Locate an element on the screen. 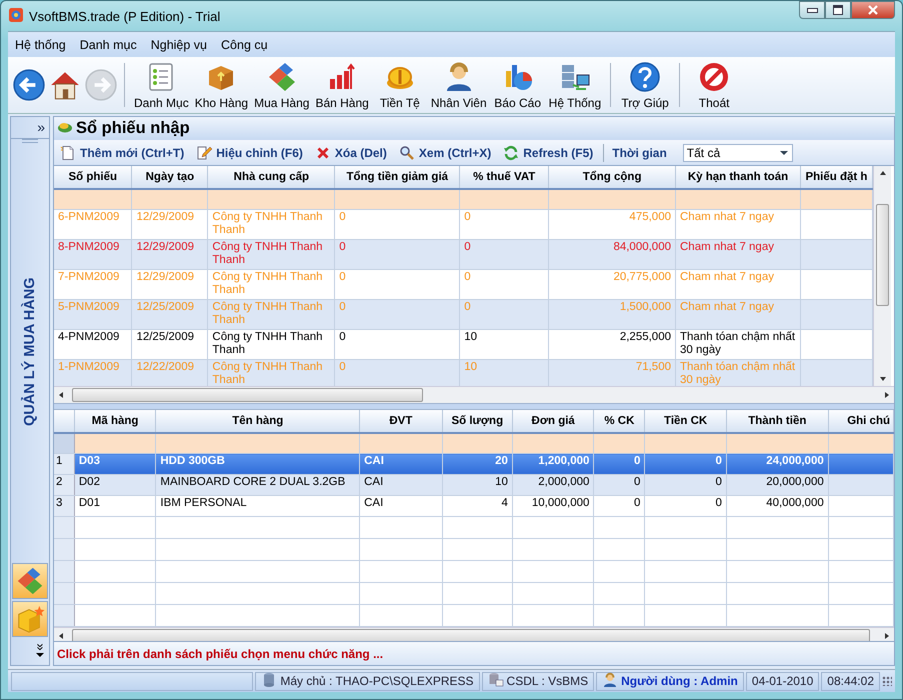  toolbar-button: Danh Mục is located at coordinates (161, 85).